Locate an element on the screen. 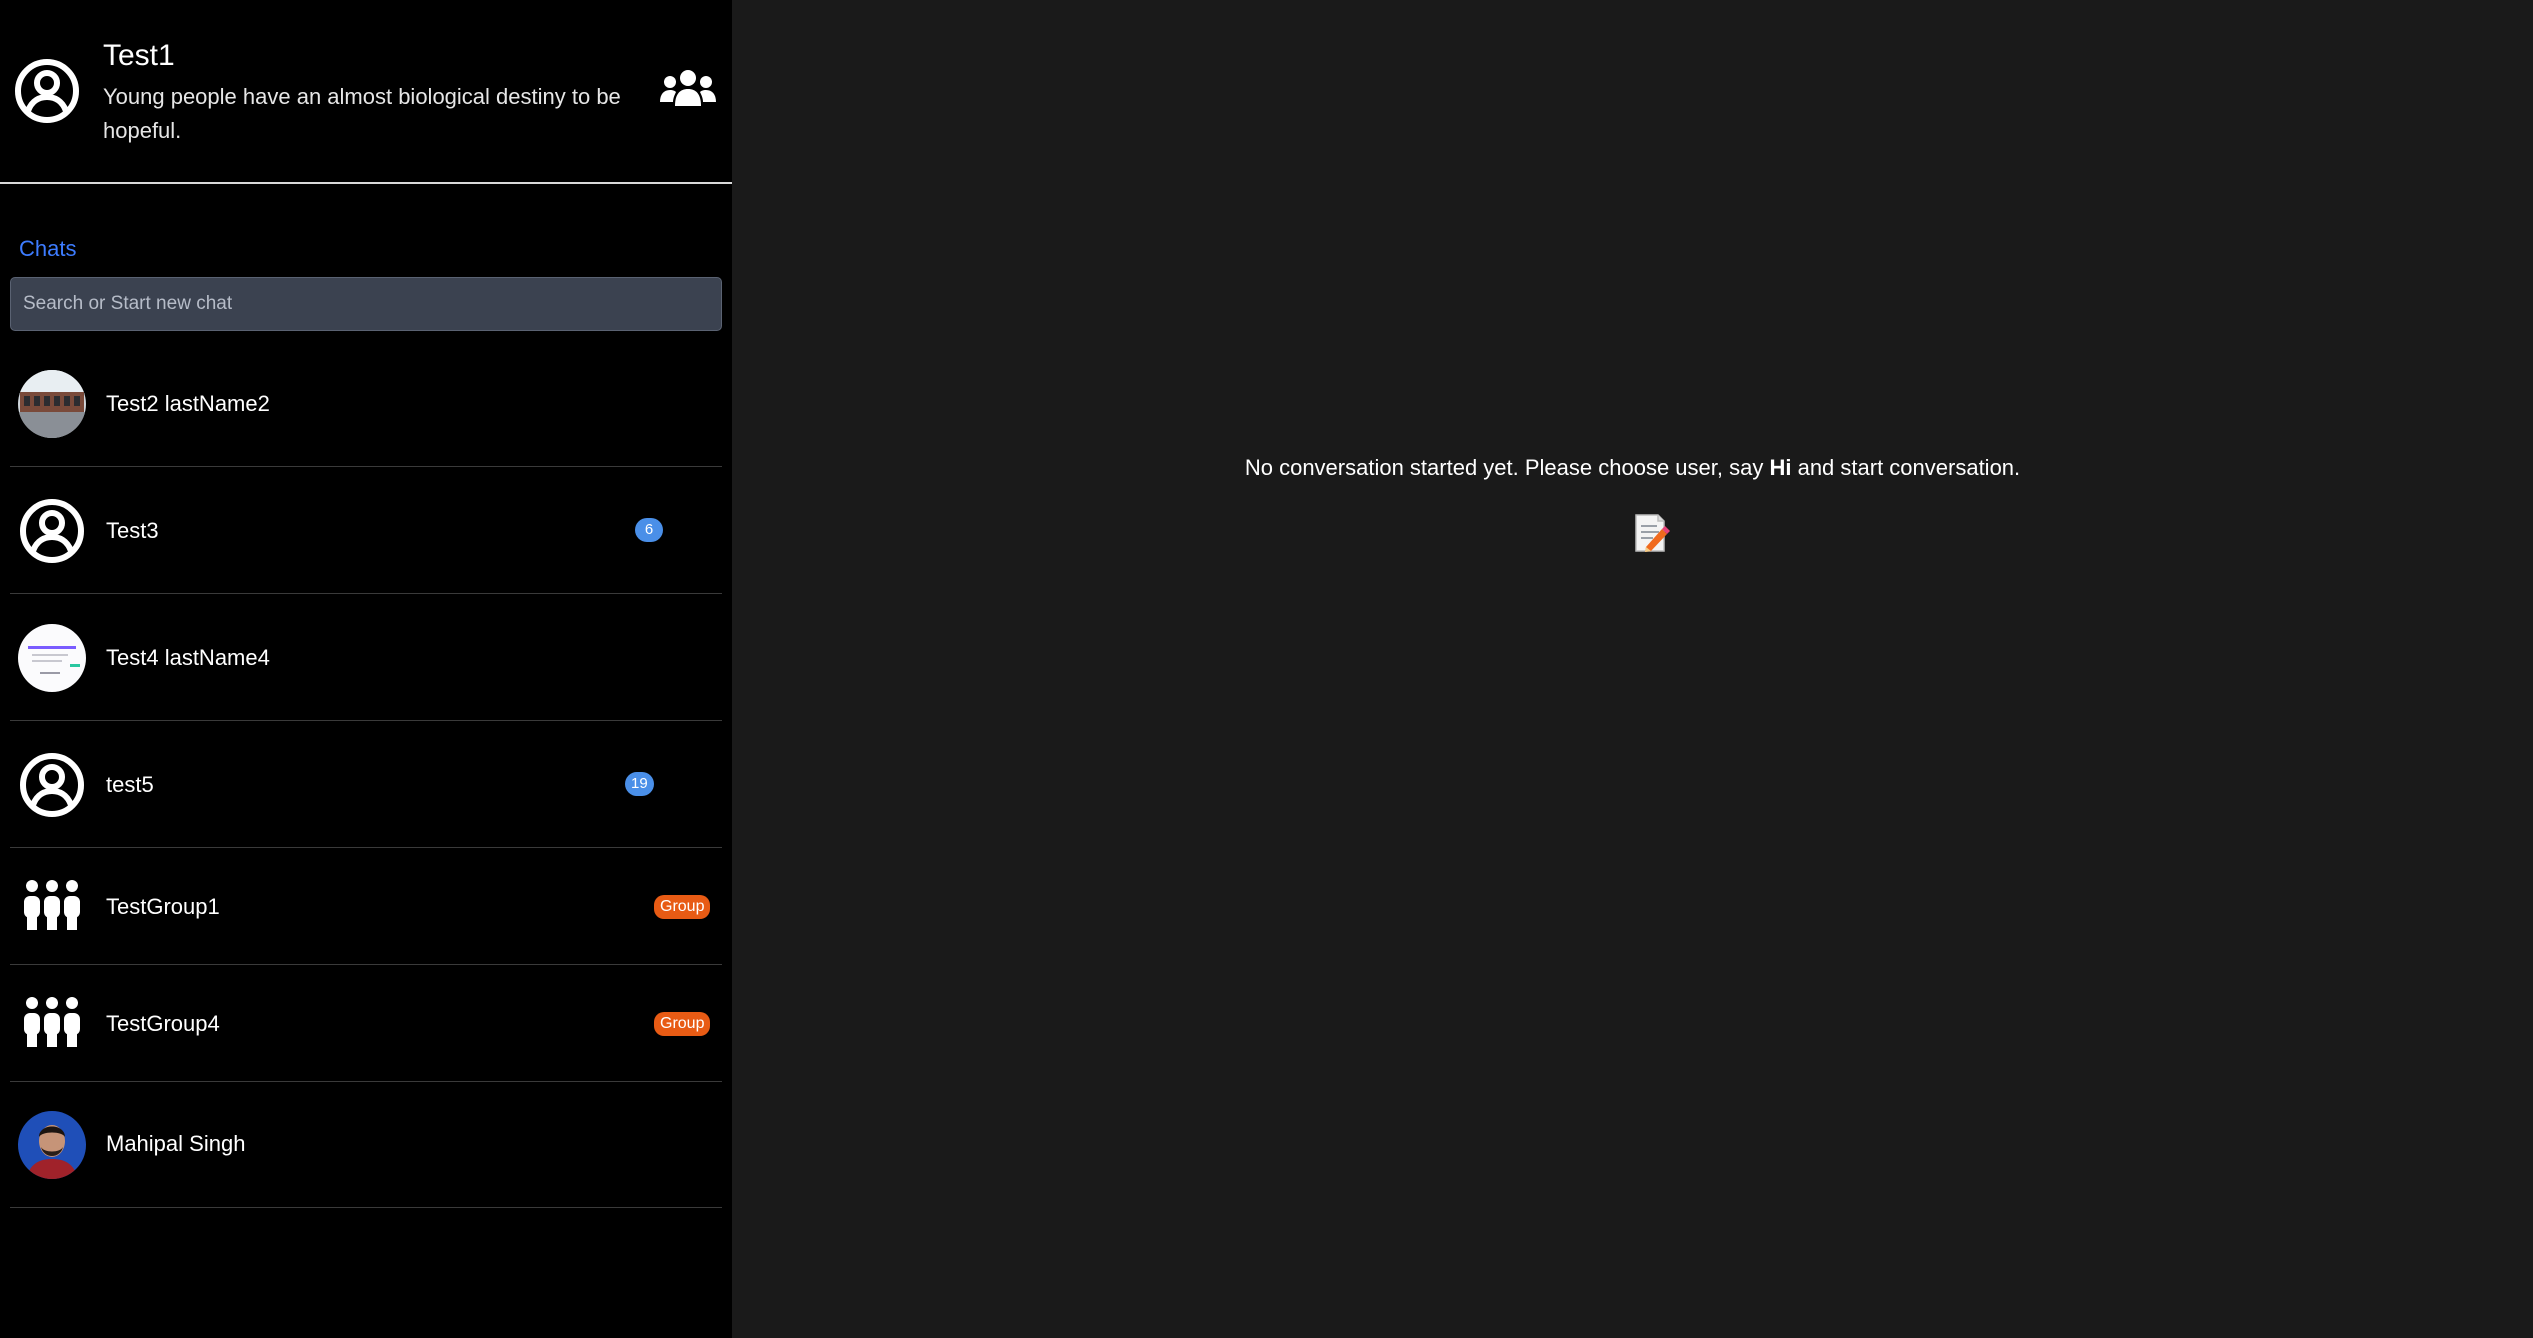 Image resolution: width=2533 pixels, height=1338 pixels. chat-name: TestGroup4 is located at coordinates (163, 1023).